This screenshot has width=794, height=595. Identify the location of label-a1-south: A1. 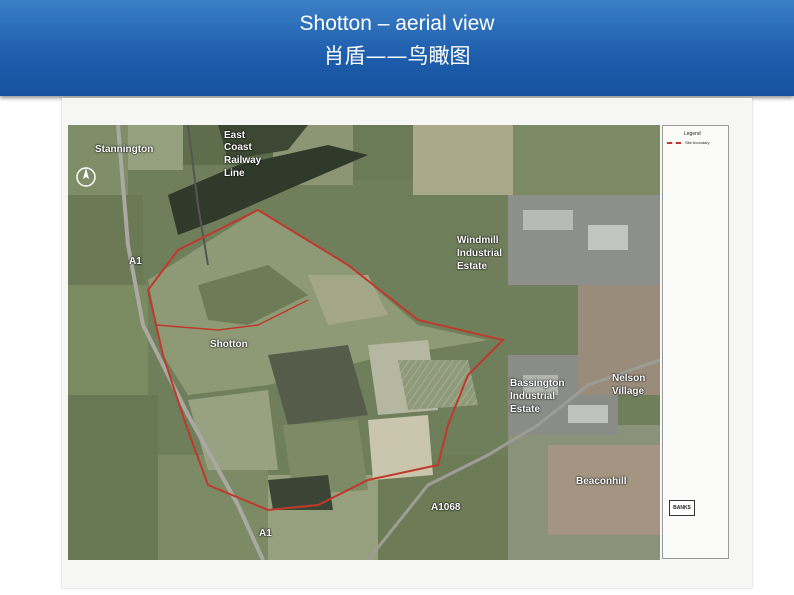
(265, 533).